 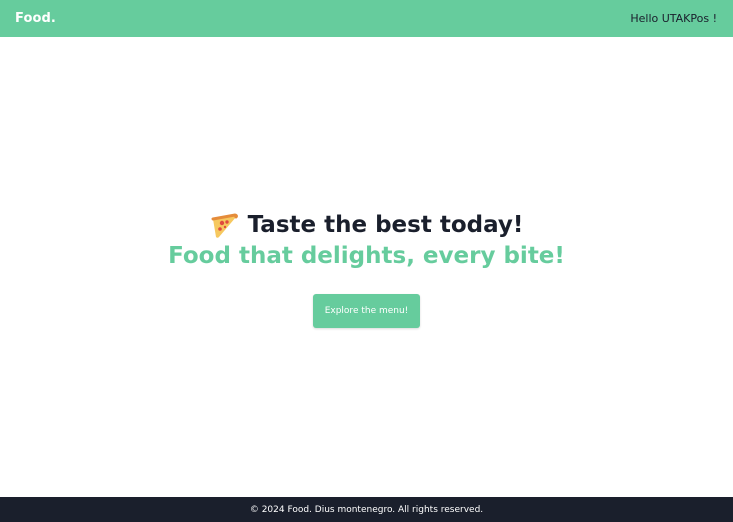 What do you see at coordinates (366, 311) in the screenshot?
I see `explore-menu-button: Explore the menu!` at bounding box center [366, 311].